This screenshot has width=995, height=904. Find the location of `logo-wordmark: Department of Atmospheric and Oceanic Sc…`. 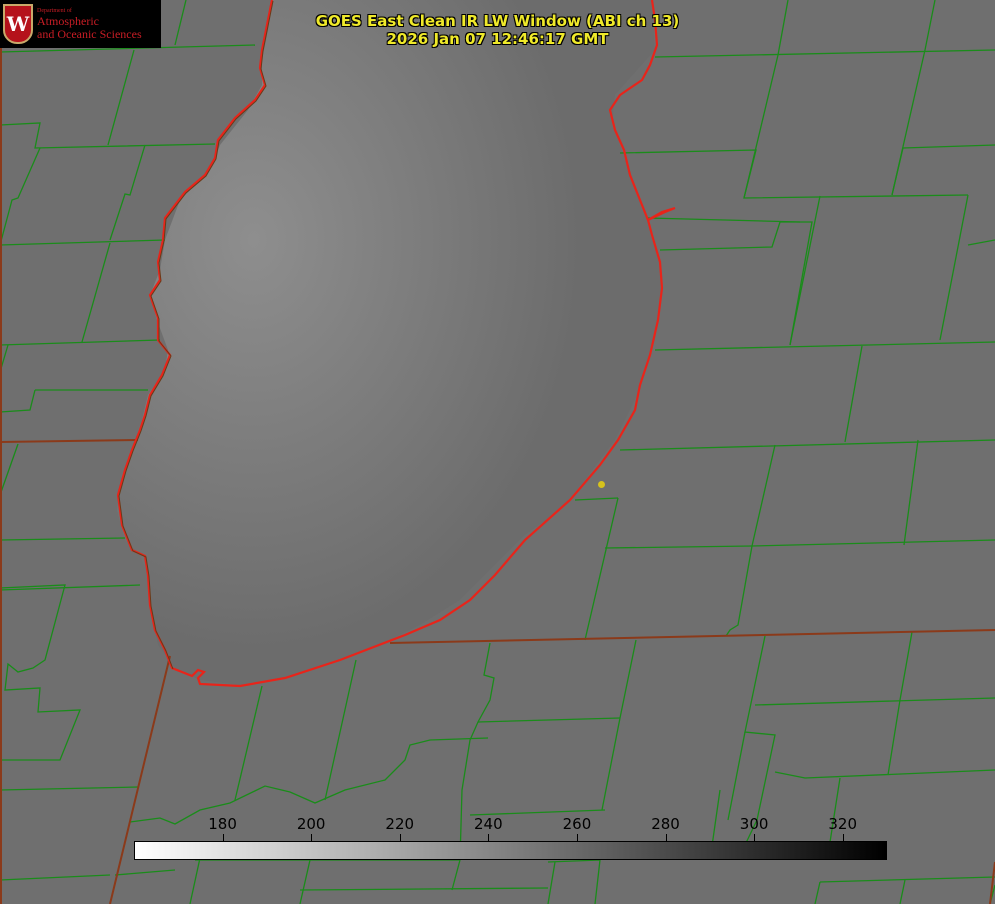

logo-wordmark: Department of Atmospheric and Oceanic Sc… is located at coordinates (89, 24).